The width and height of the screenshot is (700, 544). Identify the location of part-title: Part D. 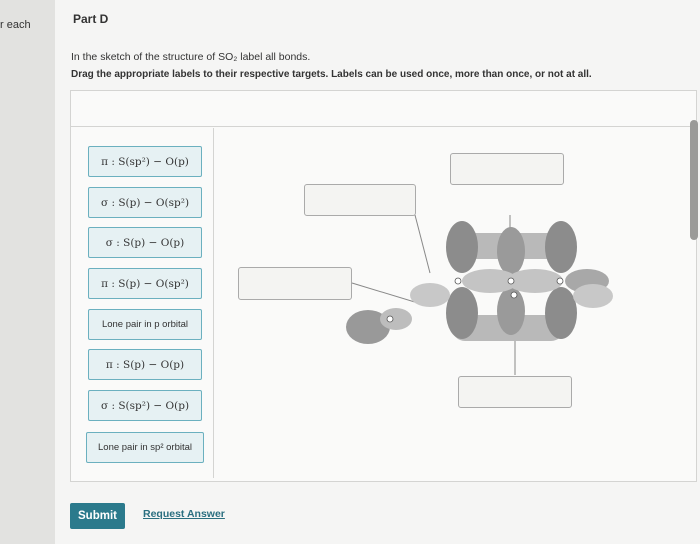
(91, 19).